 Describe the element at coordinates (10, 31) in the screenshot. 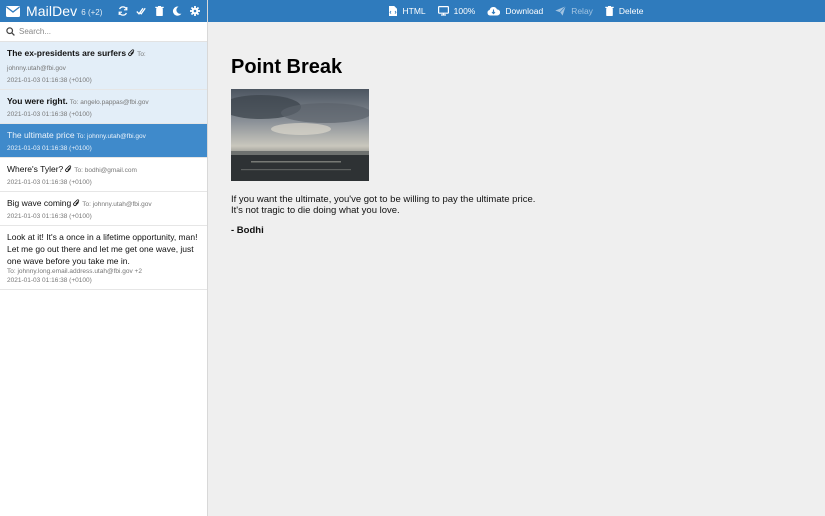

I see `search-icon` at that location.